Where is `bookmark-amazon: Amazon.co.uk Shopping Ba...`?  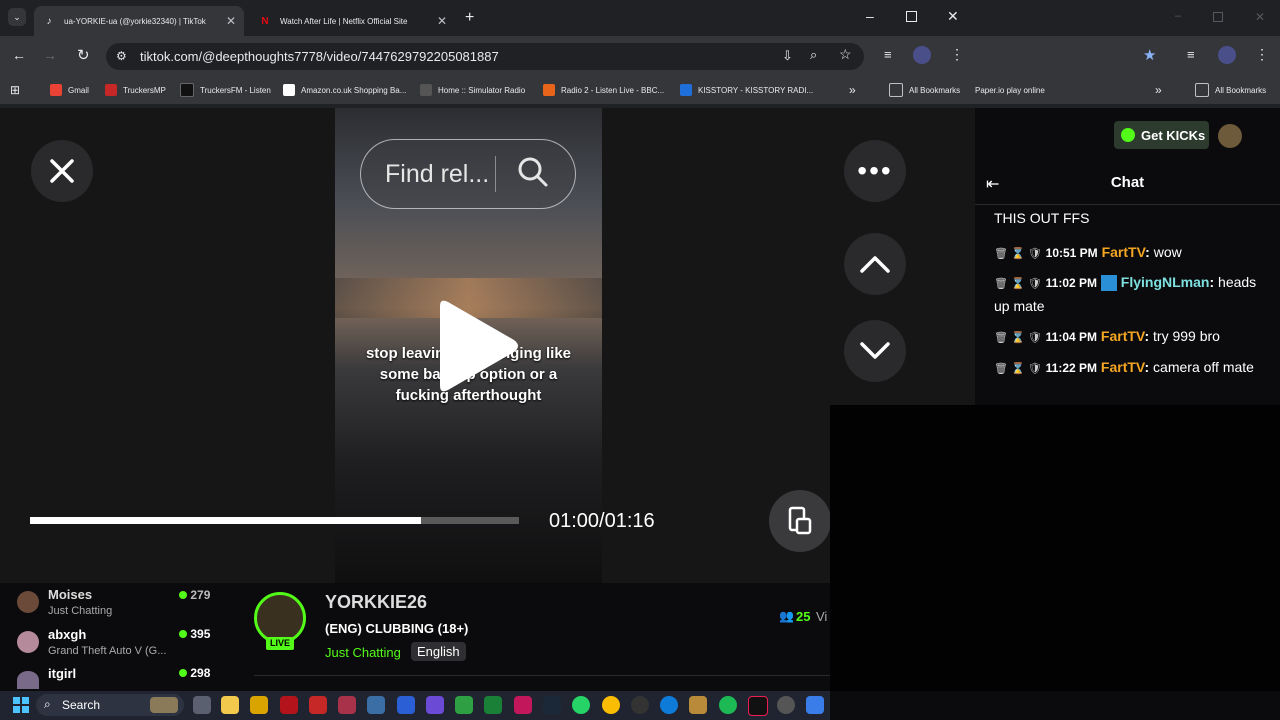
bookmark-amazon: Amazon.co.uk Shopping Ba... is located at coordinates (344, 90).